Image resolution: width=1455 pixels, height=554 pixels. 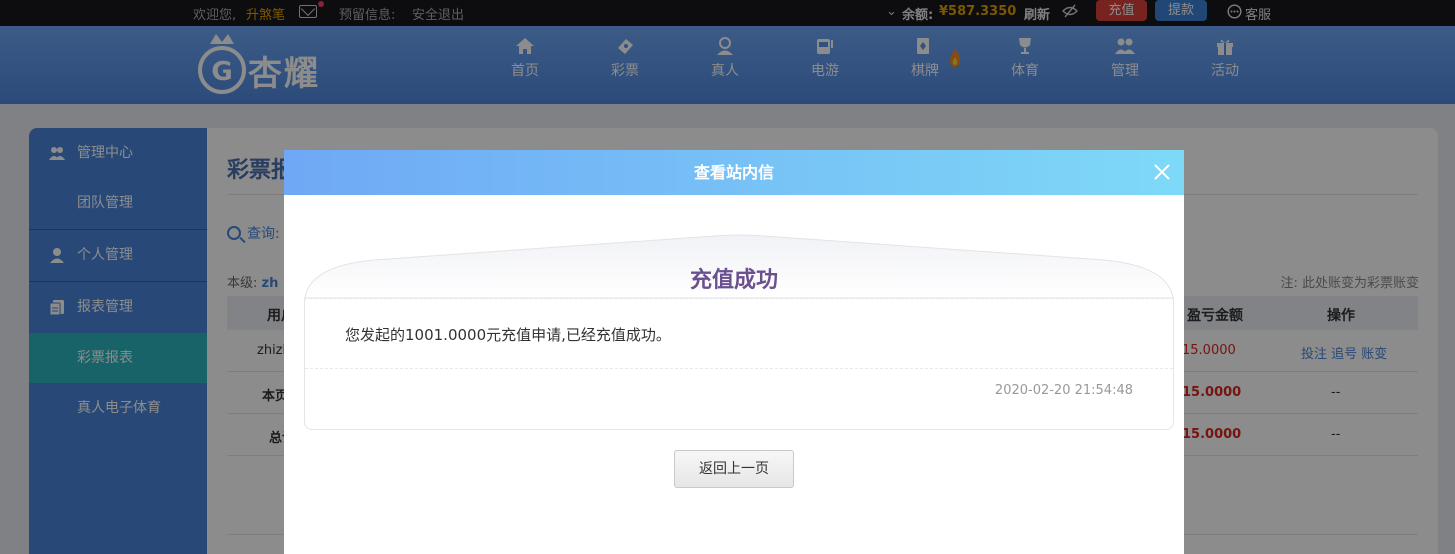 What do you see at coordinates (1063, 390) in the screenshot?
I see `message-timestamp: 2020-02-20 21:54:48` at bounding box center [1063, 390].